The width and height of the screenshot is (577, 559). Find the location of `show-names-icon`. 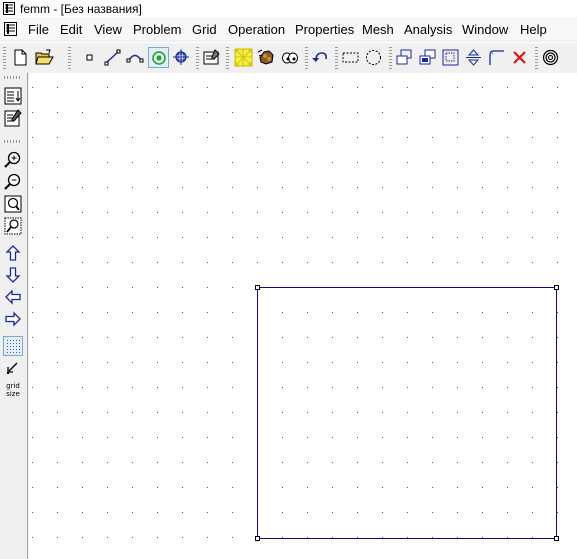

show-names-icon is located at coordinates (13, 96).